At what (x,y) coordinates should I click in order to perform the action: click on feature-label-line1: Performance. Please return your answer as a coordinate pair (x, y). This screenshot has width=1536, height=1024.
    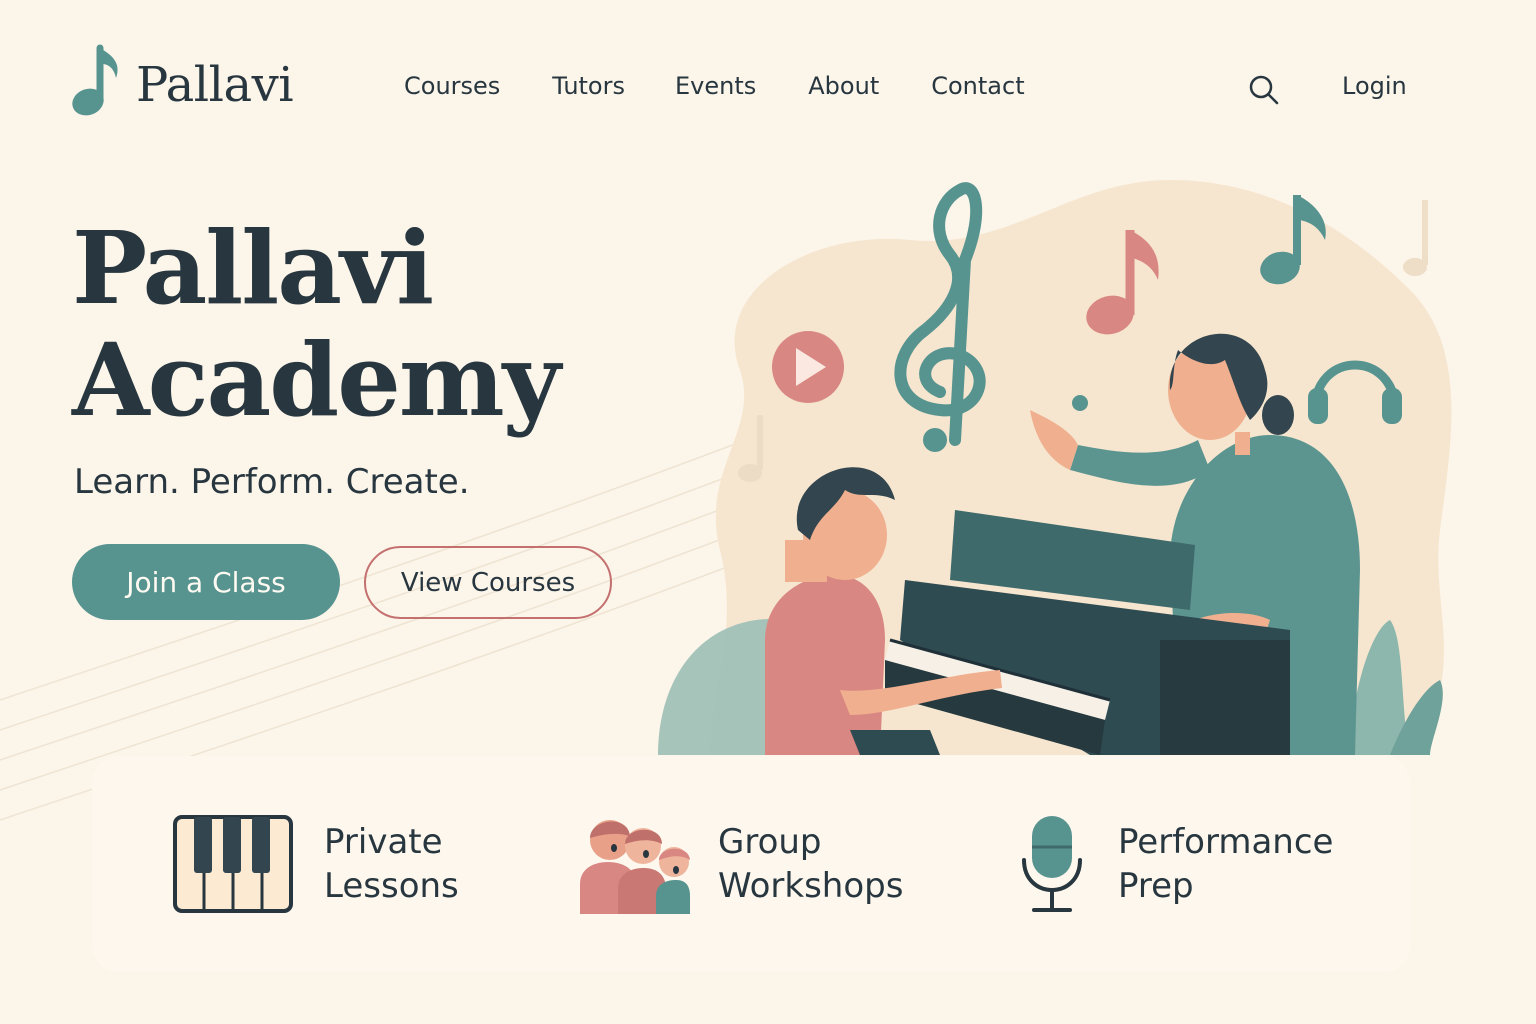
    Looking at the image, I should click on (1226, 842).